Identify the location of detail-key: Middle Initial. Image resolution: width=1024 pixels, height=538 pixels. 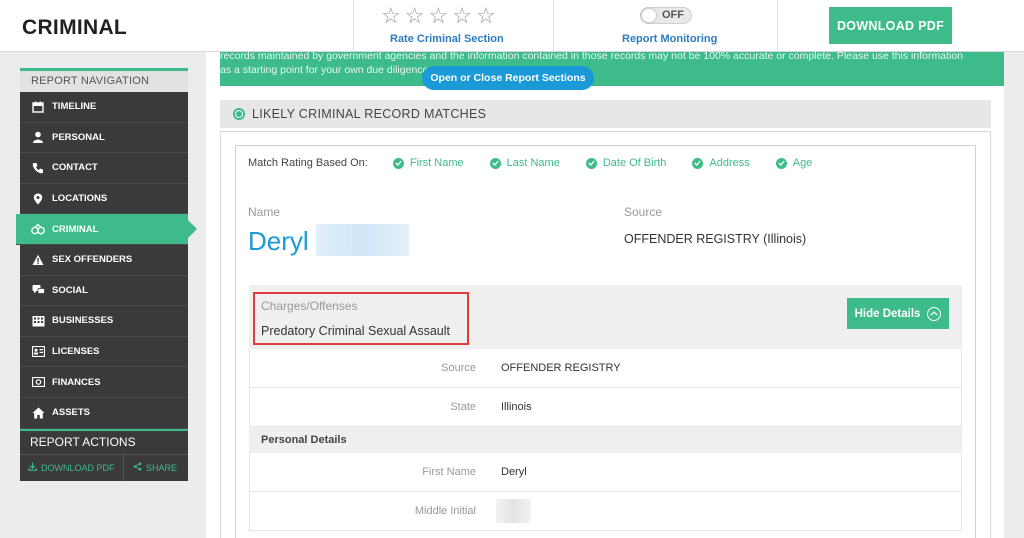
(445, 511).